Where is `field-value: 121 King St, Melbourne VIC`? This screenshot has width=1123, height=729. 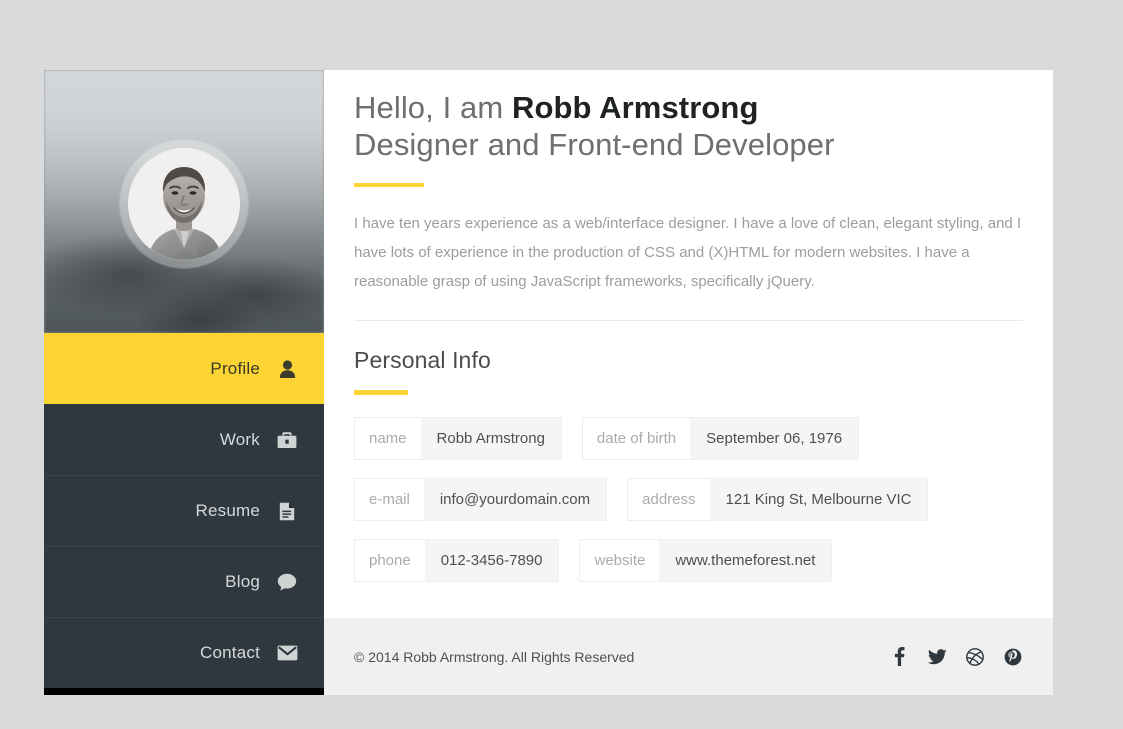
field-value: 121 King St, Melbourne VIC is located at coordinates (819, 500).